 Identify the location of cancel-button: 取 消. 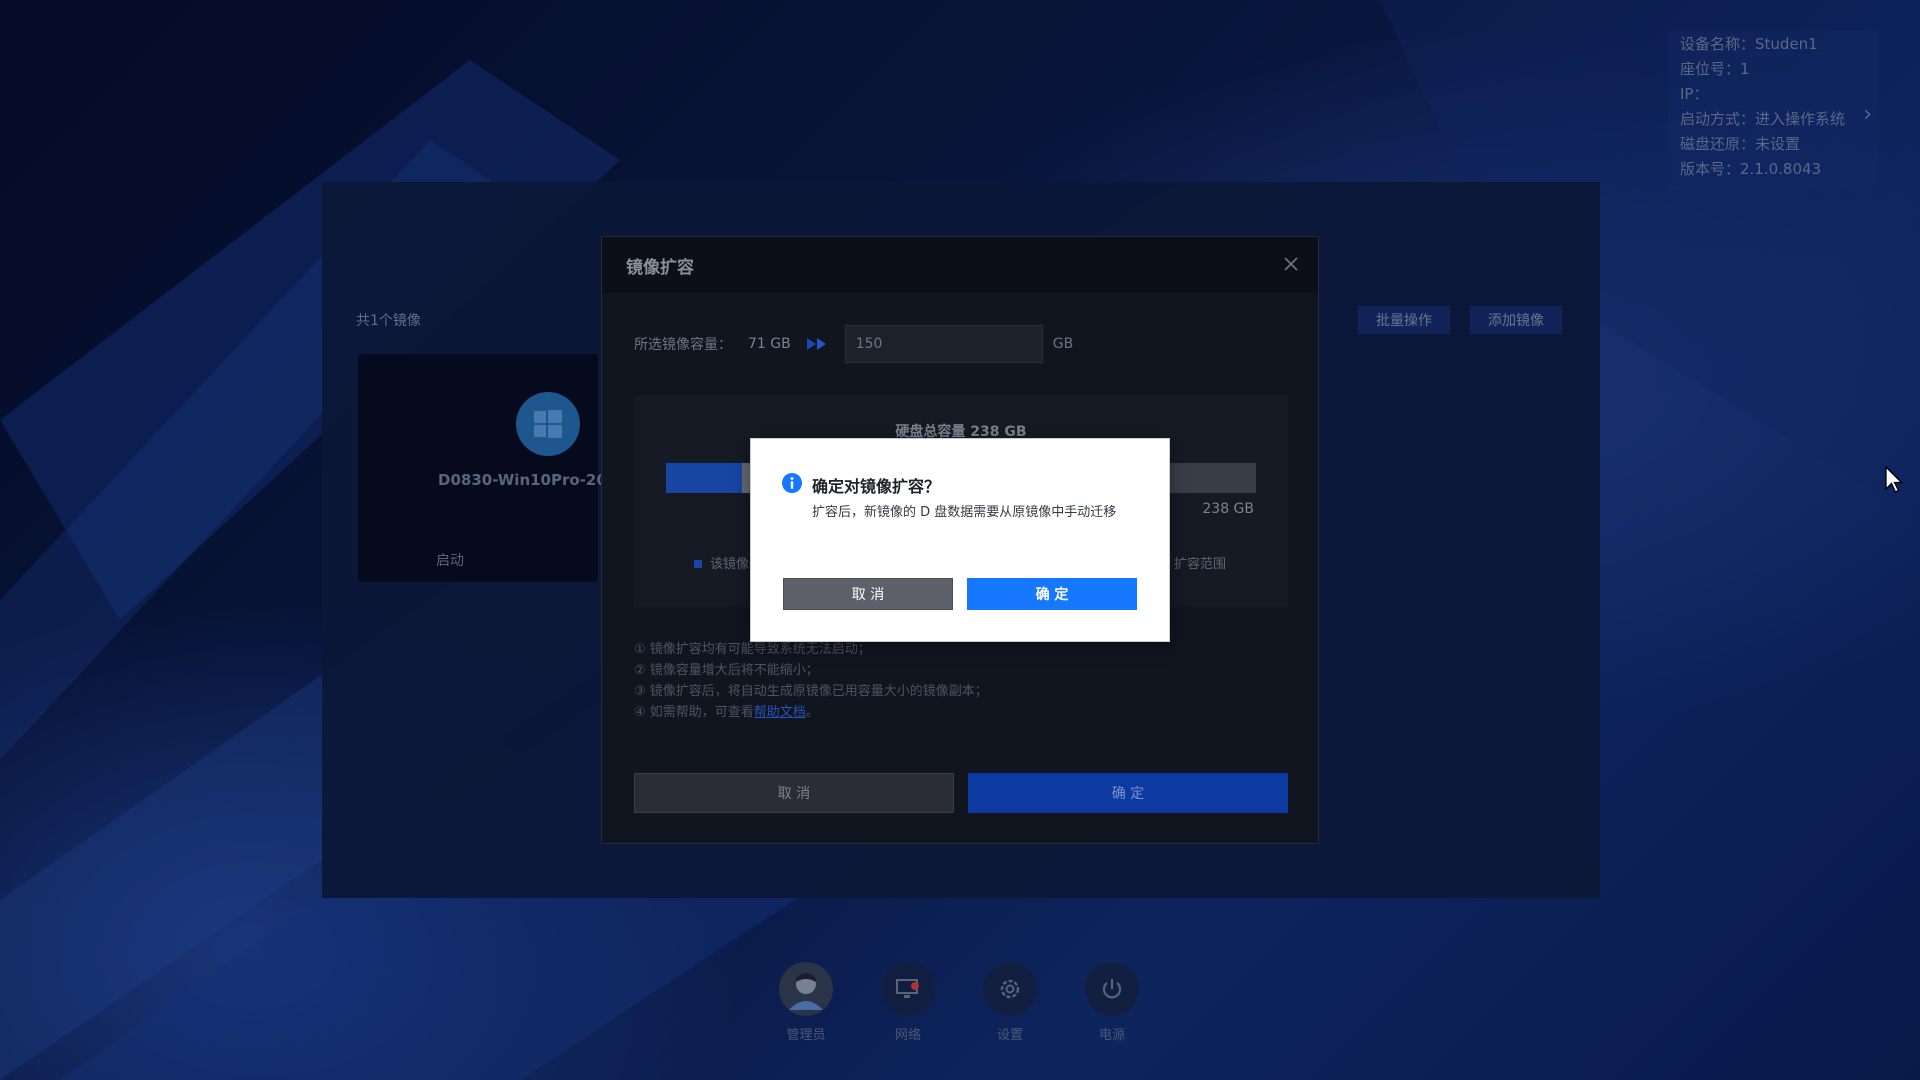
(794, 793).